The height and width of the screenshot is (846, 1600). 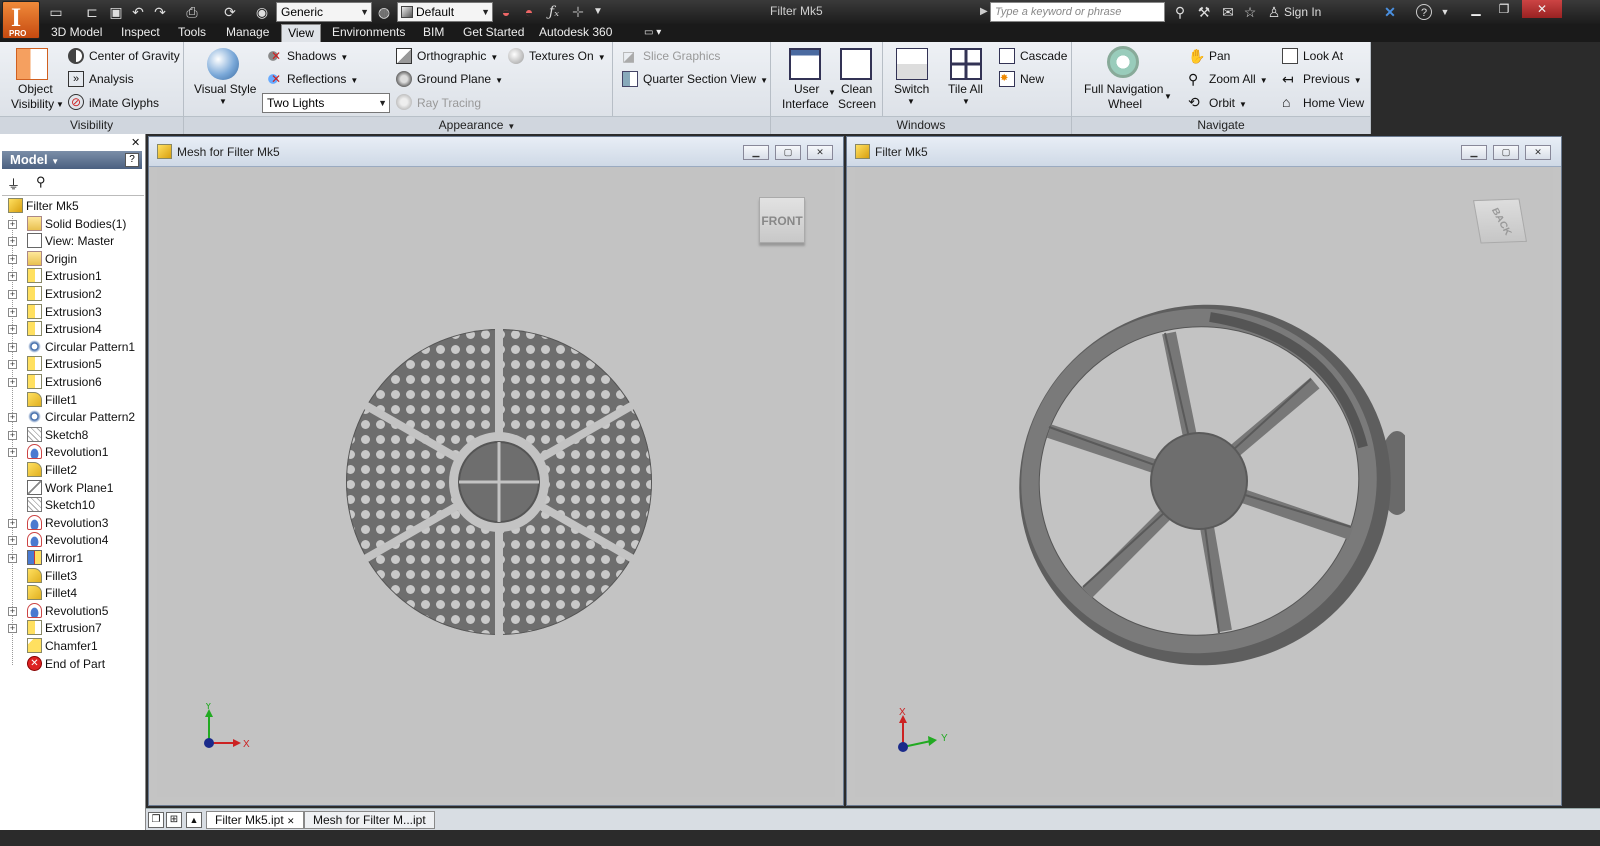 What do you see at coordinates (384, 12) in the screenshot?
I see `color-wheel-icon: ◍` at bounding box center [384, 12].